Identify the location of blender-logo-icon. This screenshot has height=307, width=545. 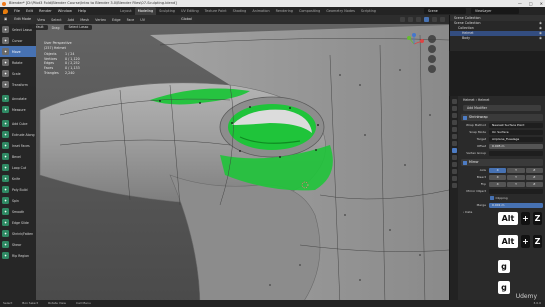
(5, 11).